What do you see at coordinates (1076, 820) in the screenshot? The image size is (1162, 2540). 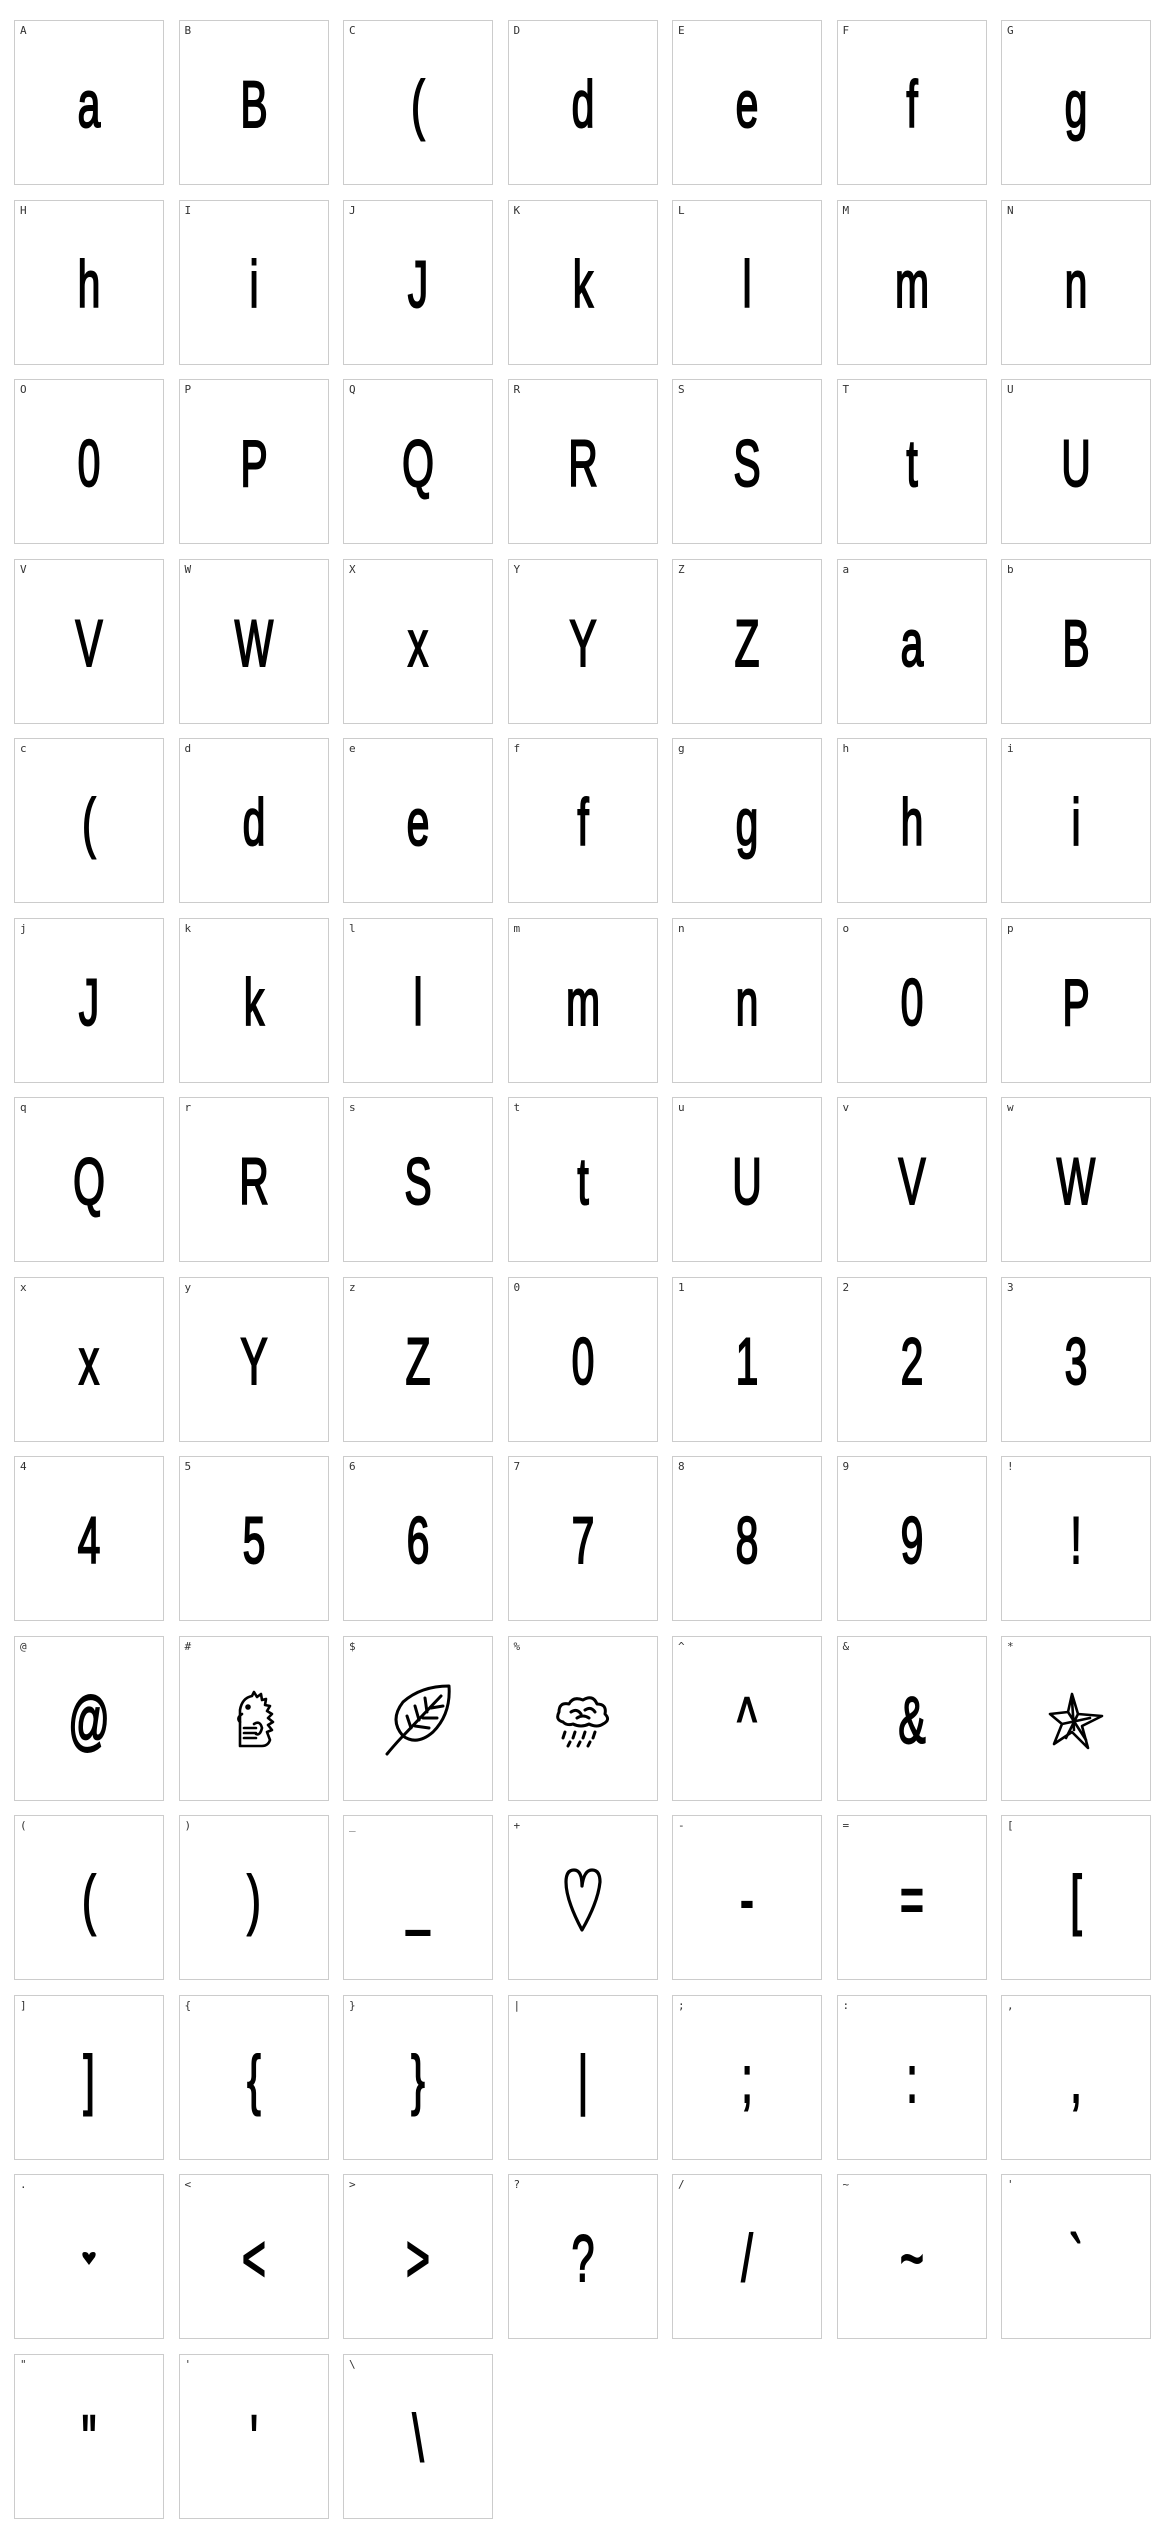 I see `glyph-cell: ii` at bounding box center [1076, 820].